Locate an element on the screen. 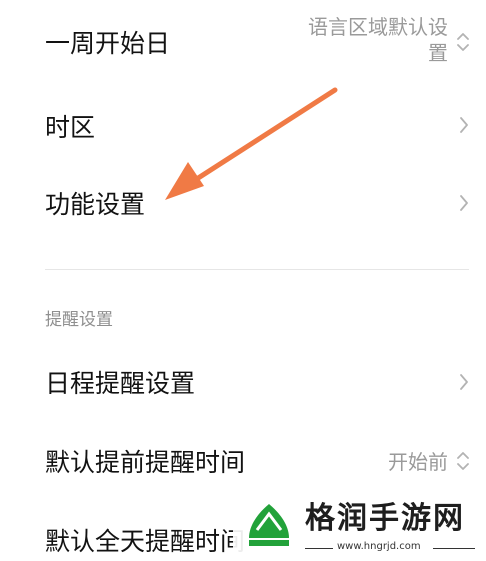 The image size is (486, 561). watermark-title: 格润手游网 is located at coordinates (385, 518).